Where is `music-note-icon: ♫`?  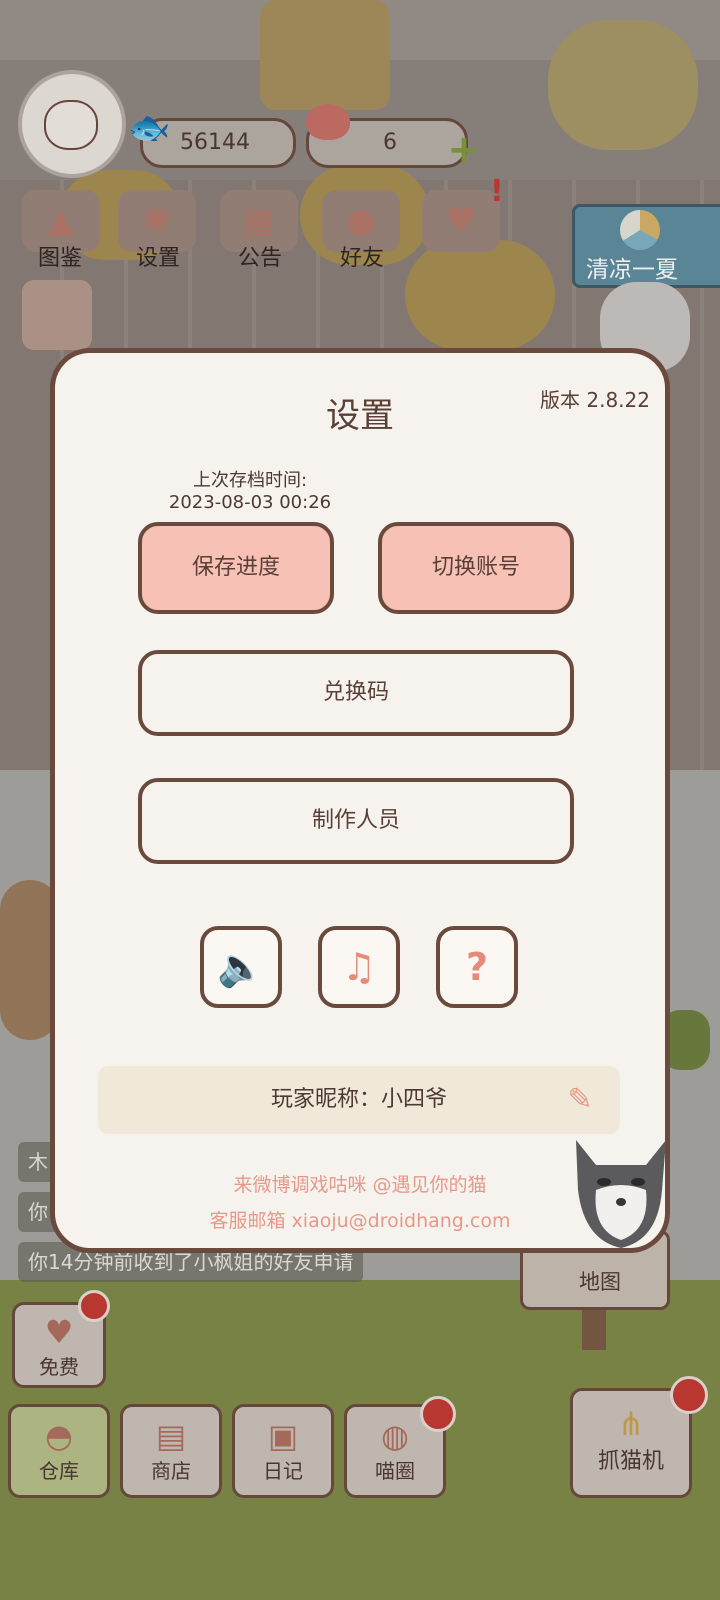
music-note-icon: ♫ is located at coordinates (359, 967).